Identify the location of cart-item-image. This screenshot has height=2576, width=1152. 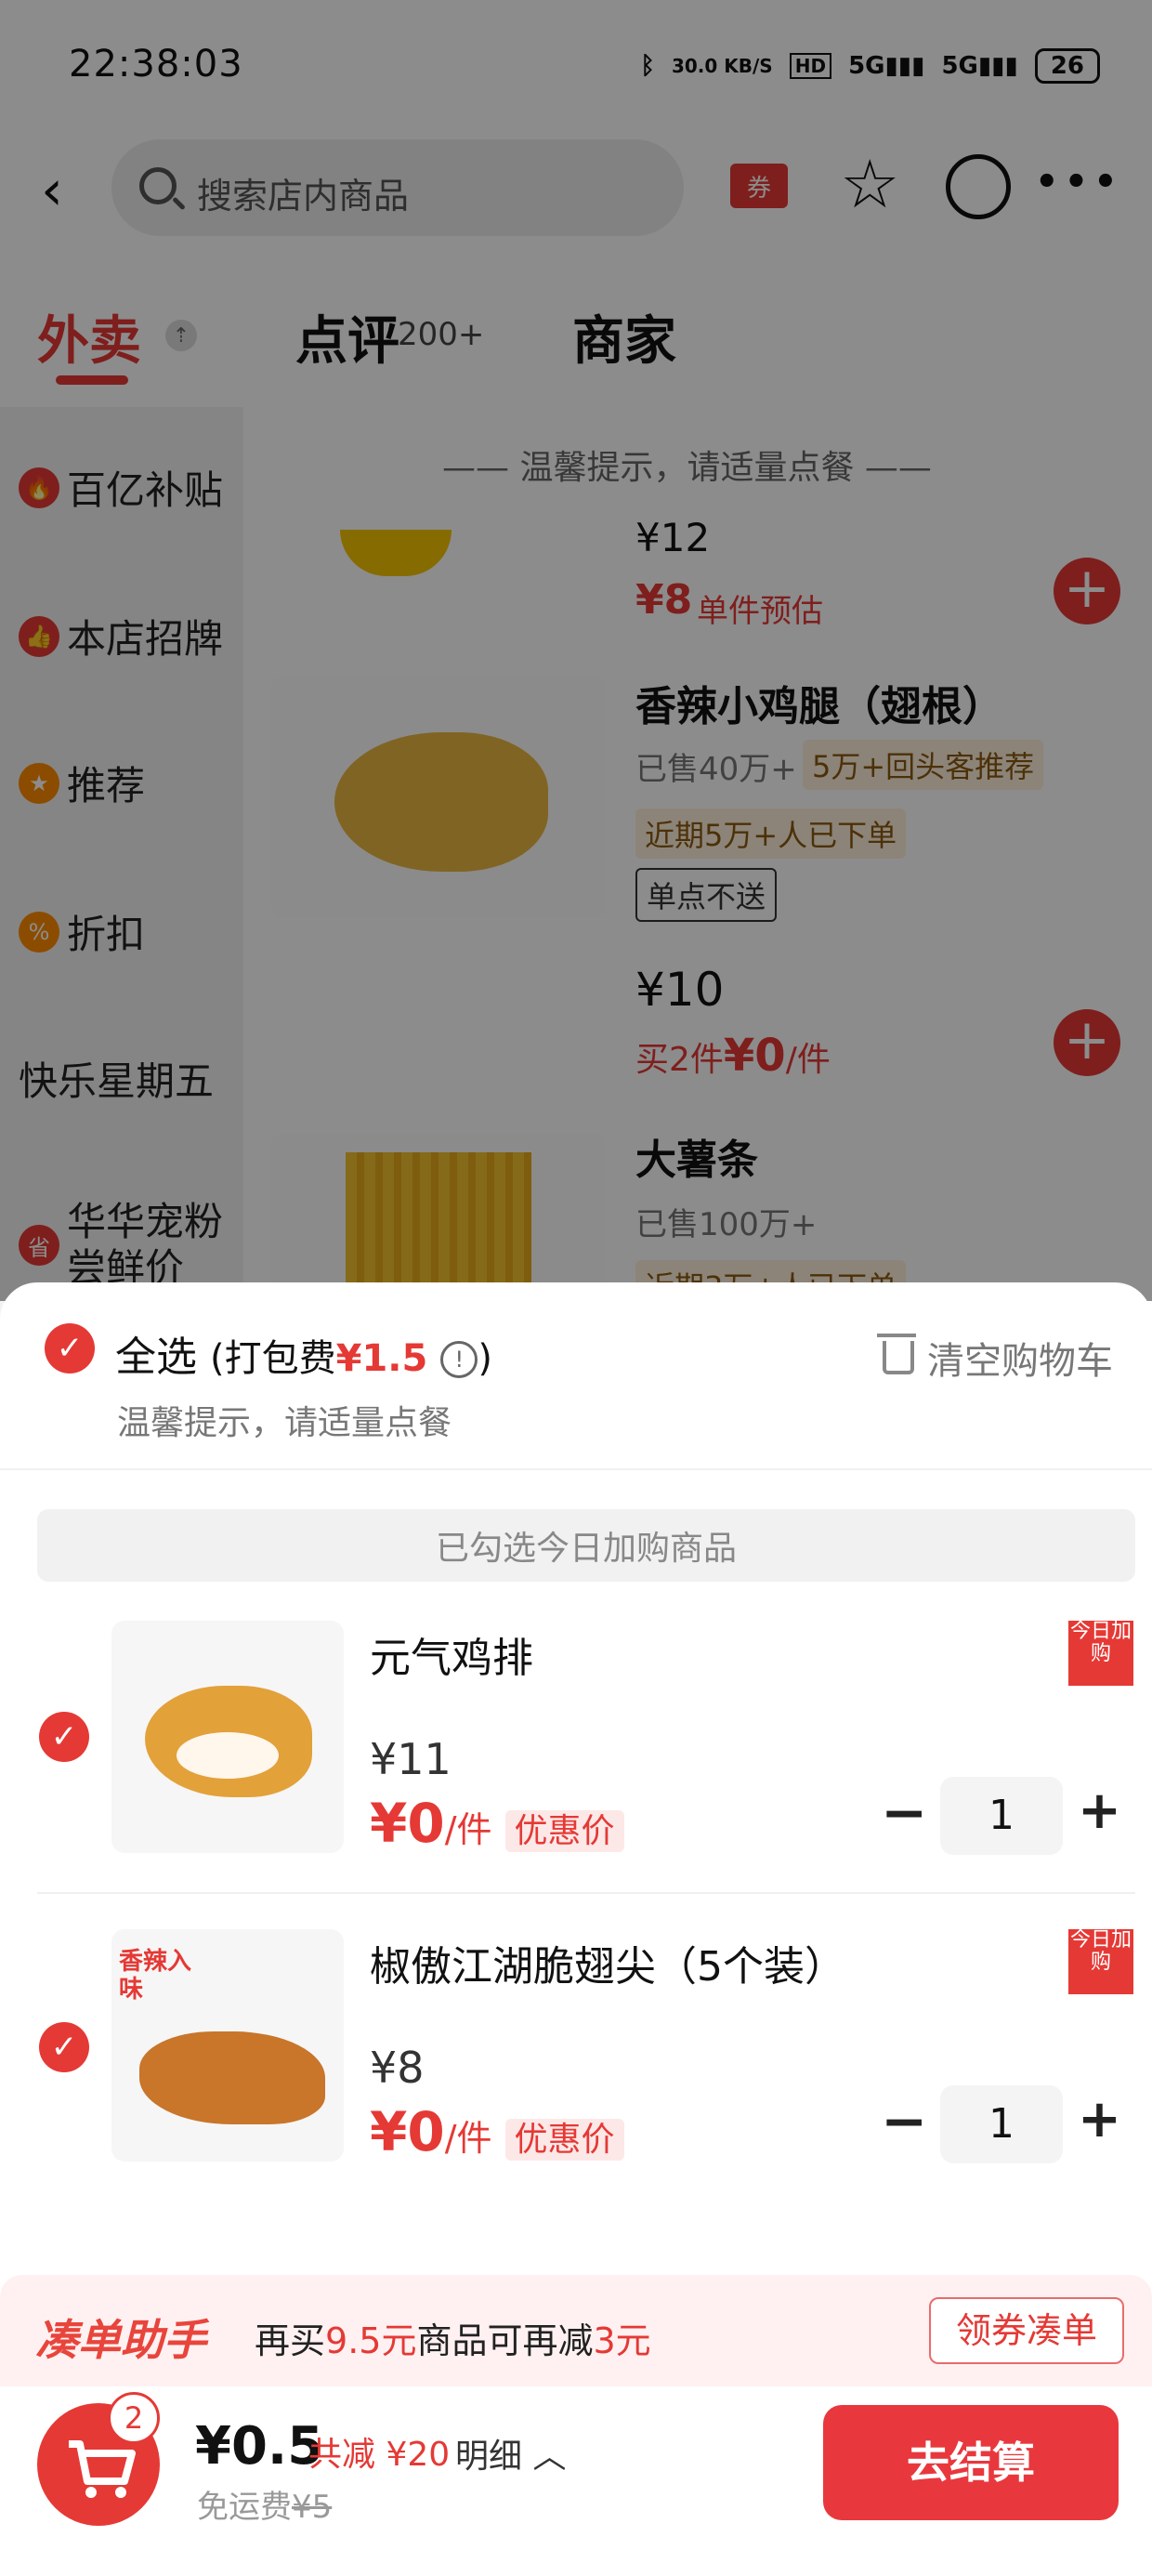
(227, 1737).